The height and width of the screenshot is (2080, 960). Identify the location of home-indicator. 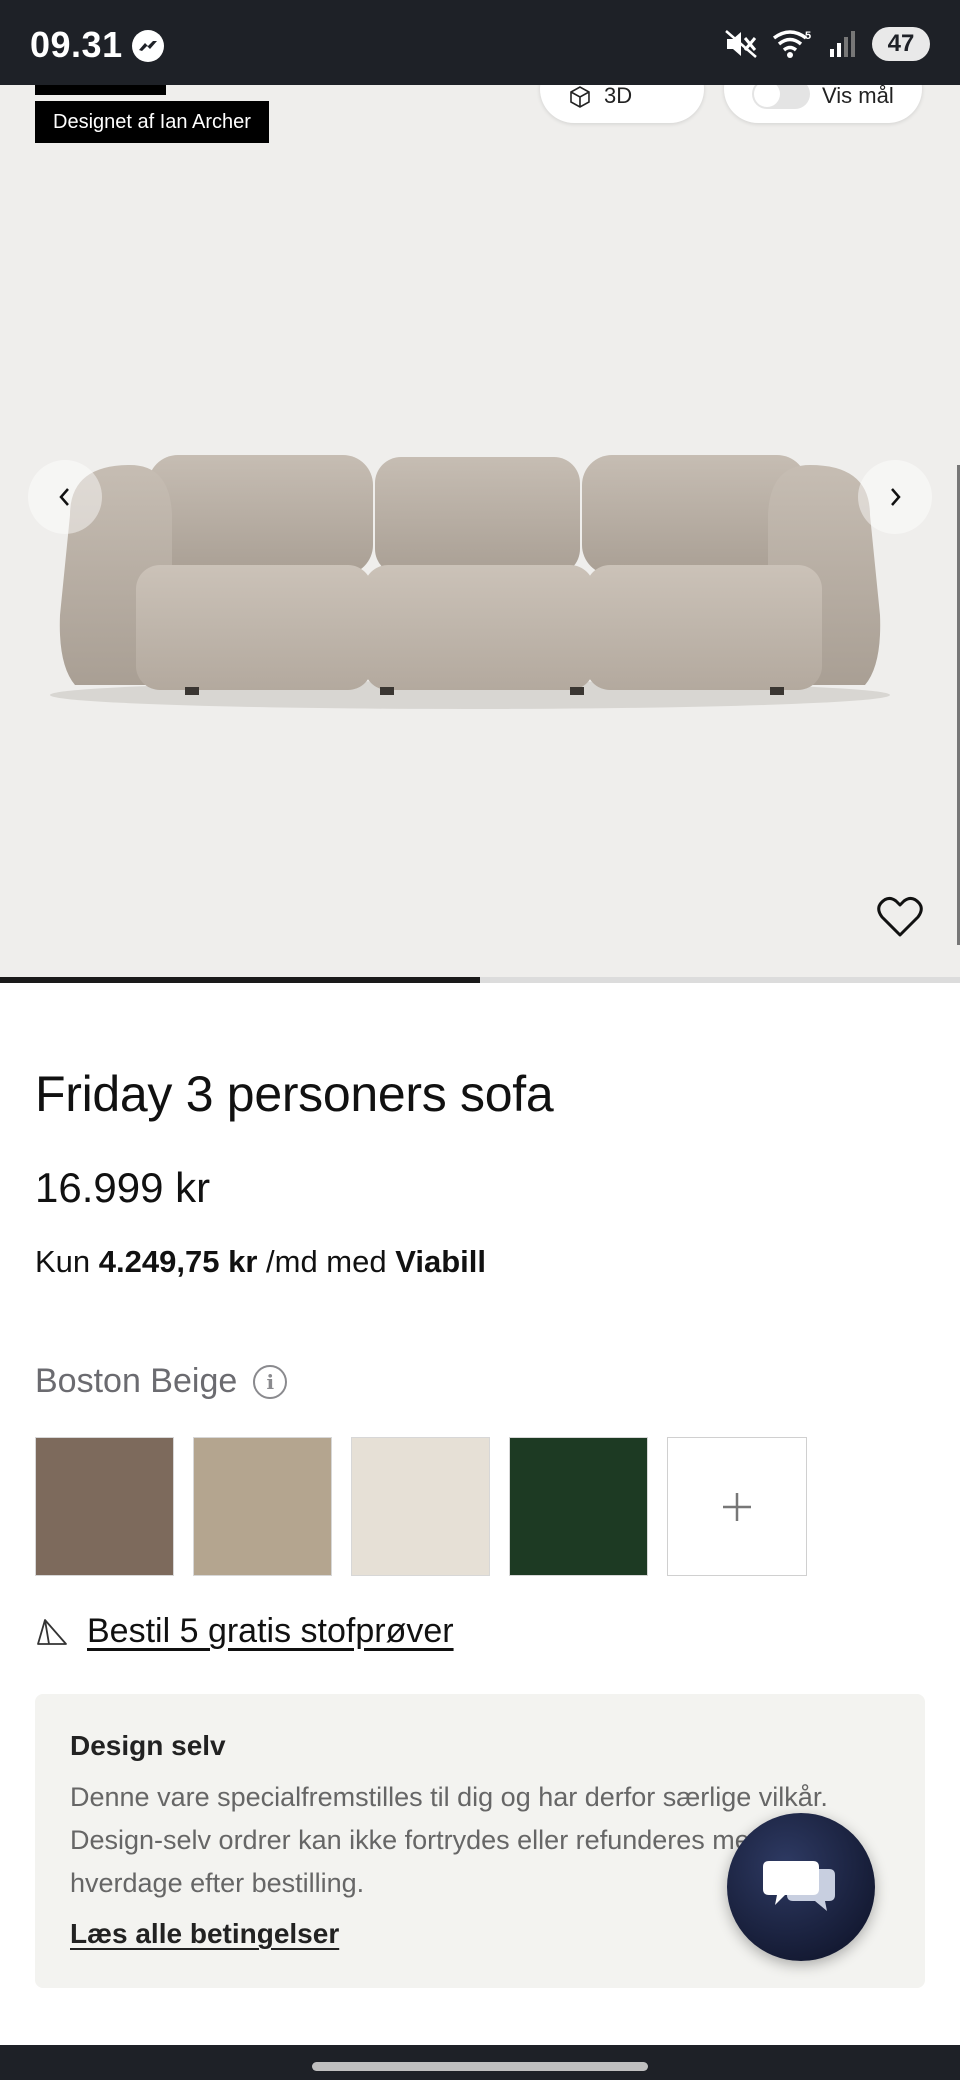
(480, 2066).